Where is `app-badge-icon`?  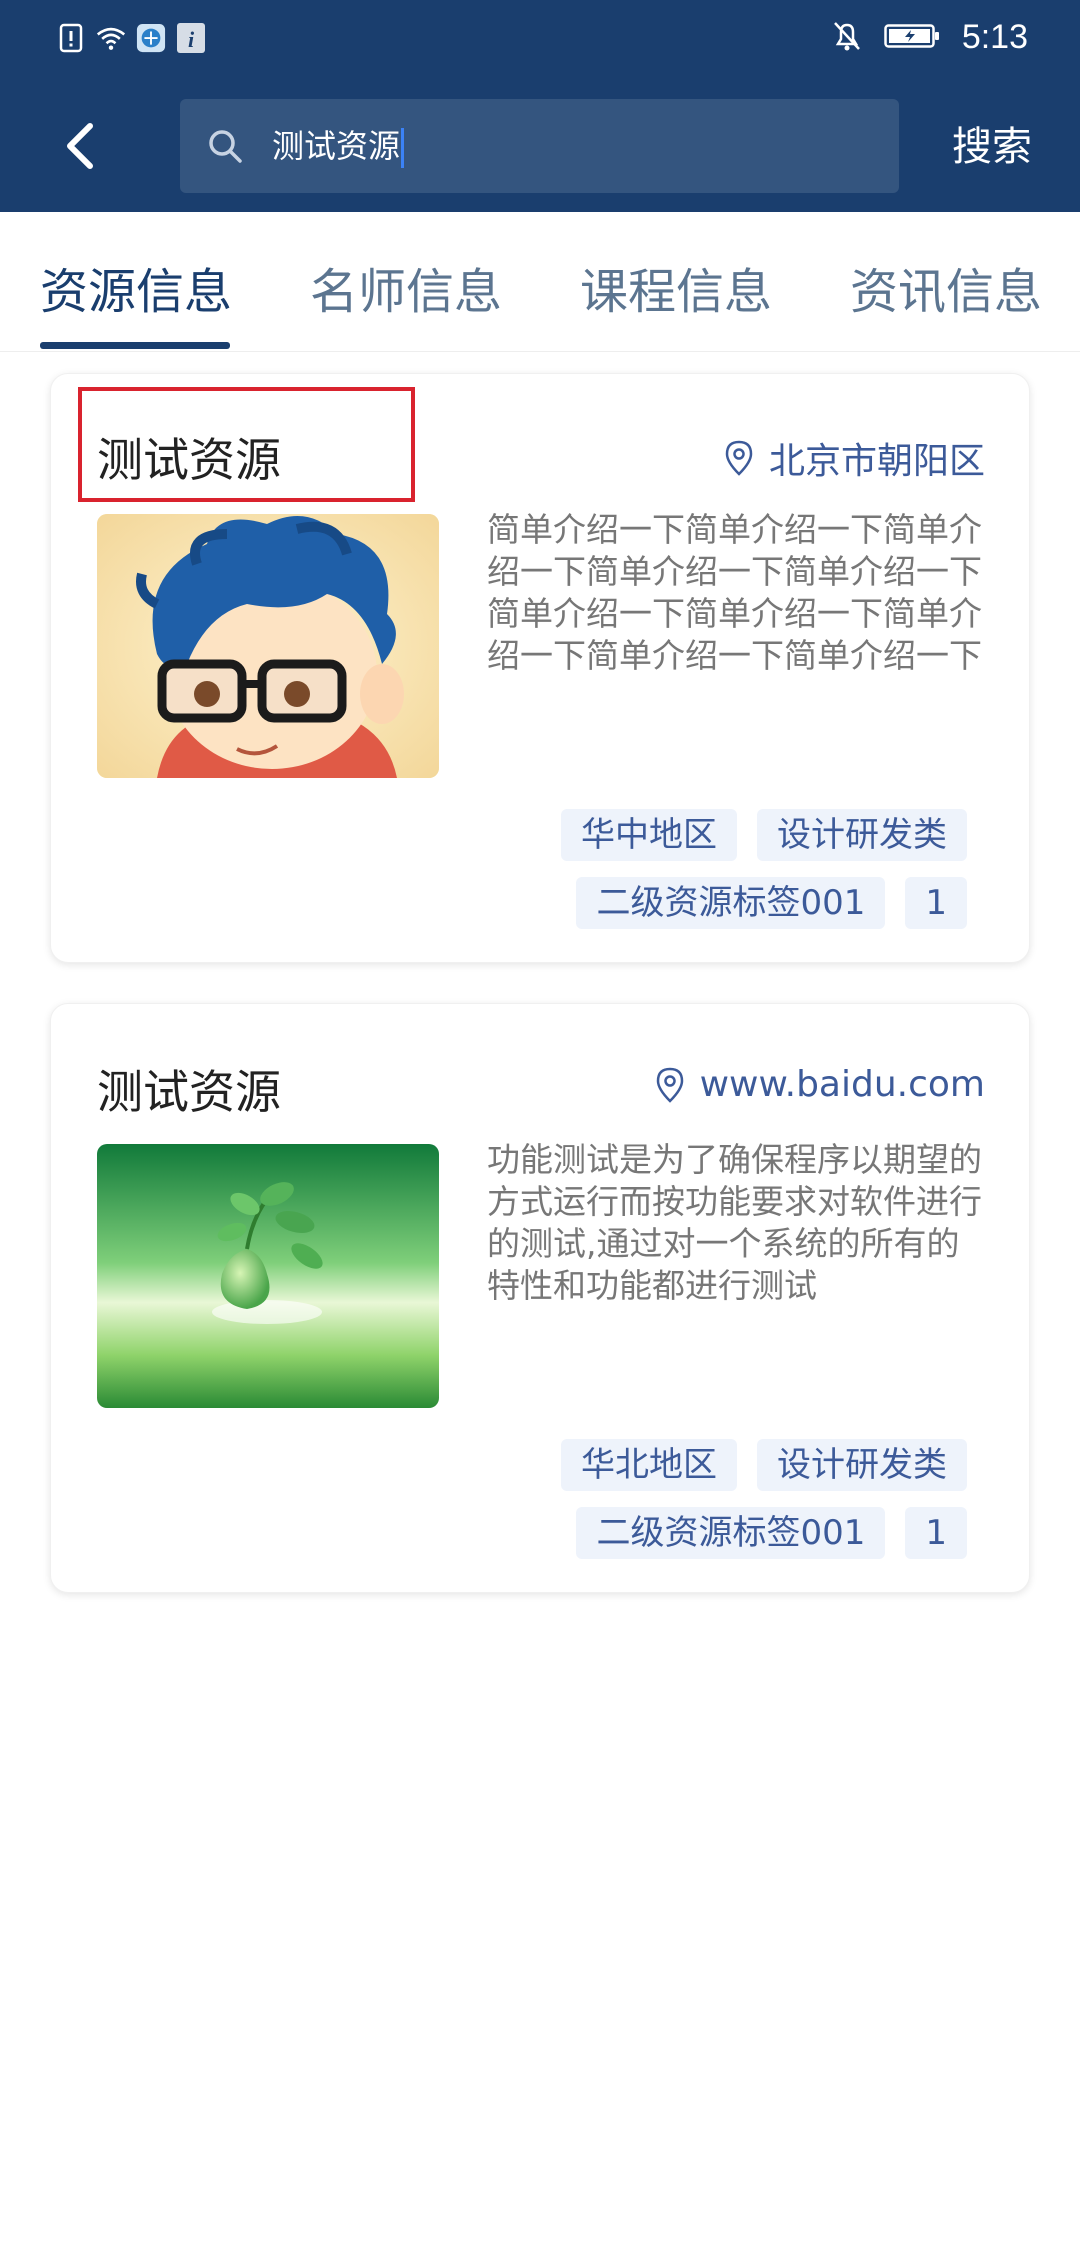 app-badge-icon is located at coordinates (151, 38).